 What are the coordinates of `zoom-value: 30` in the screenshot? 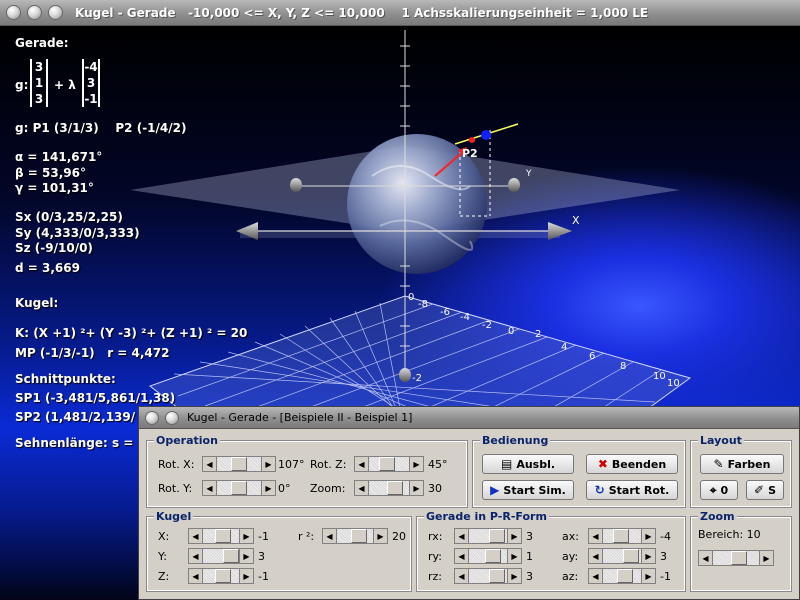 It's located at (435, 488).